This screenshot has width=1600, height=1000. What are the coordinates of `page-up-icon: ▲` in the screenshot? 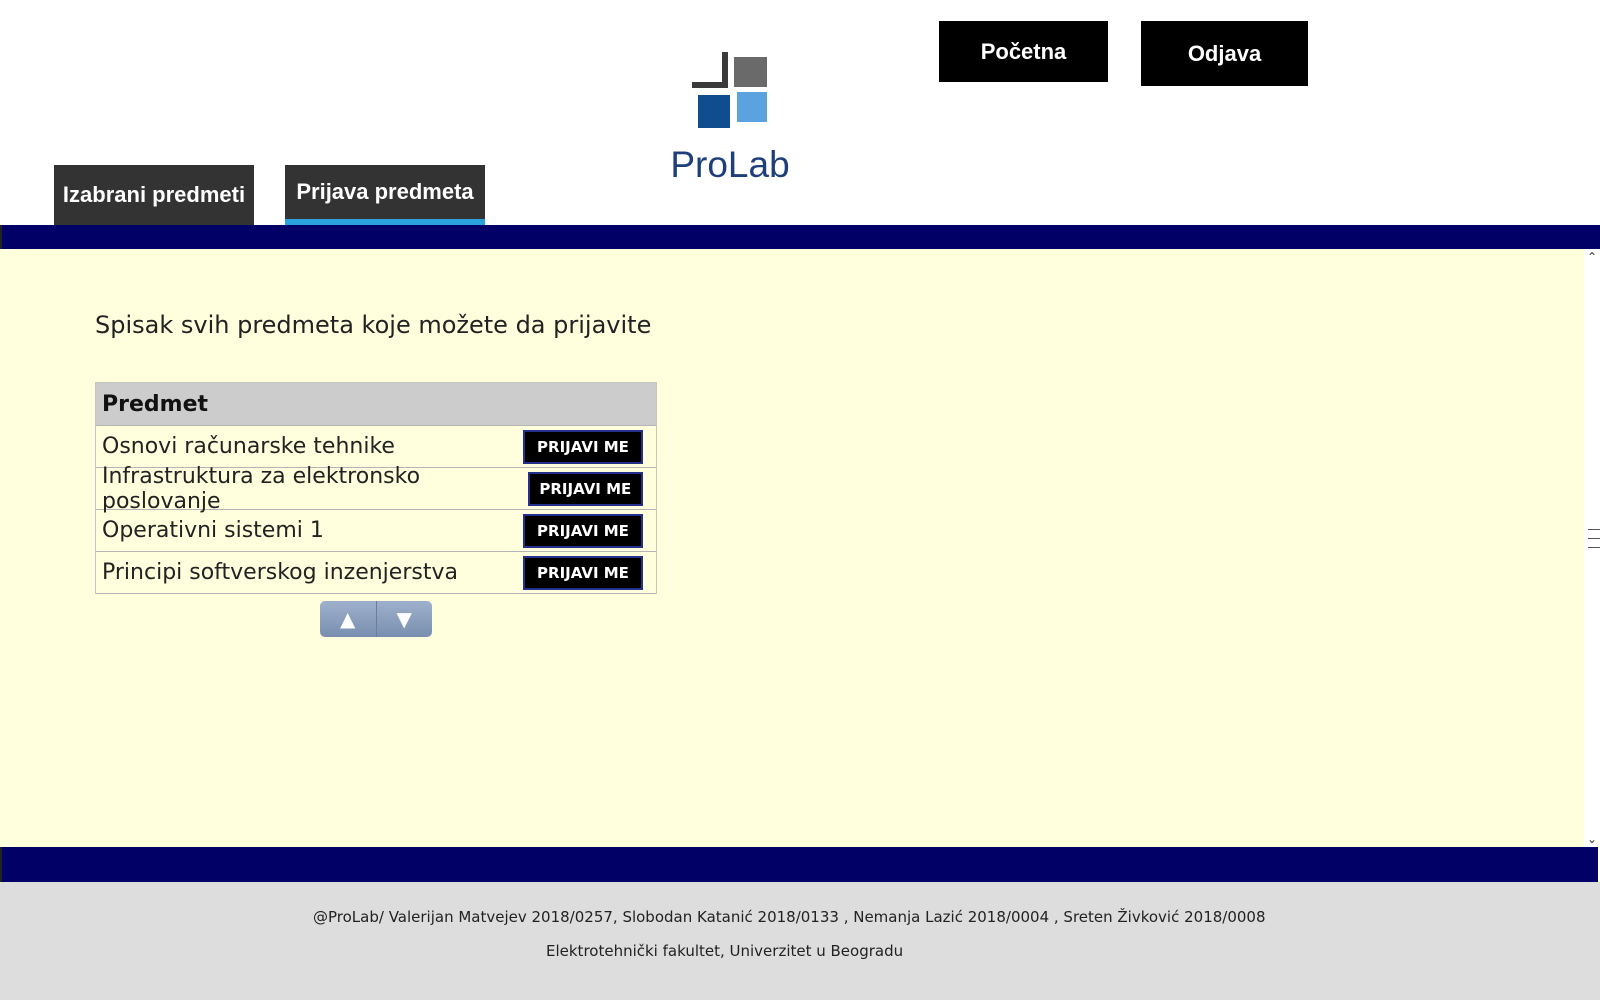 It's located at (348, 619).